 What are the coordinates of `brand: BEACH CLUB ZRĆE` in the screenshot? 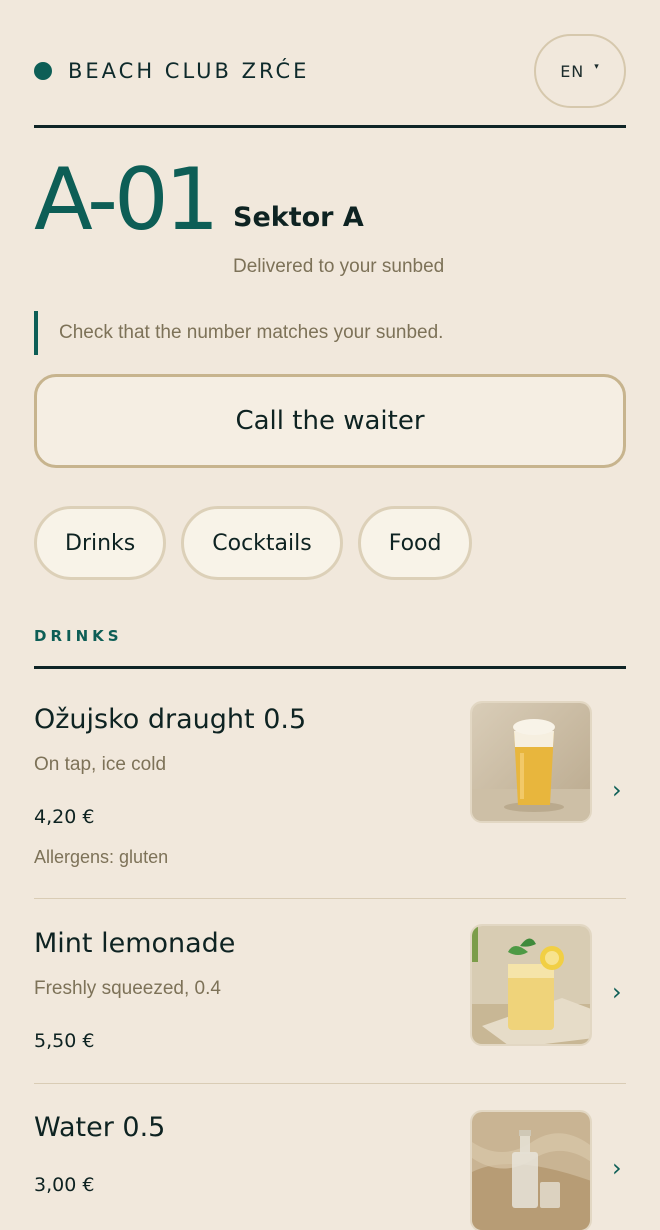 It's located at (171, 71).